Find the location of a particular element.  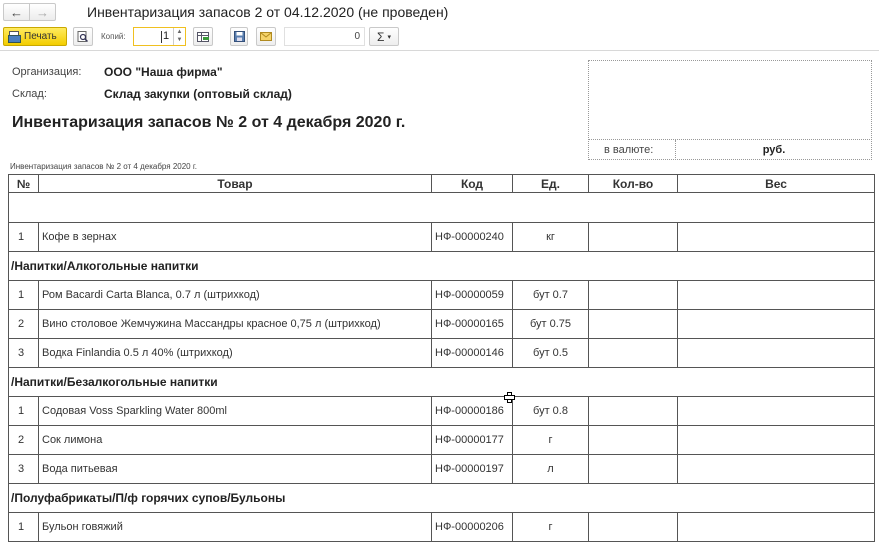

column-header-unit: Ед. is located at coordinates (550, 183).